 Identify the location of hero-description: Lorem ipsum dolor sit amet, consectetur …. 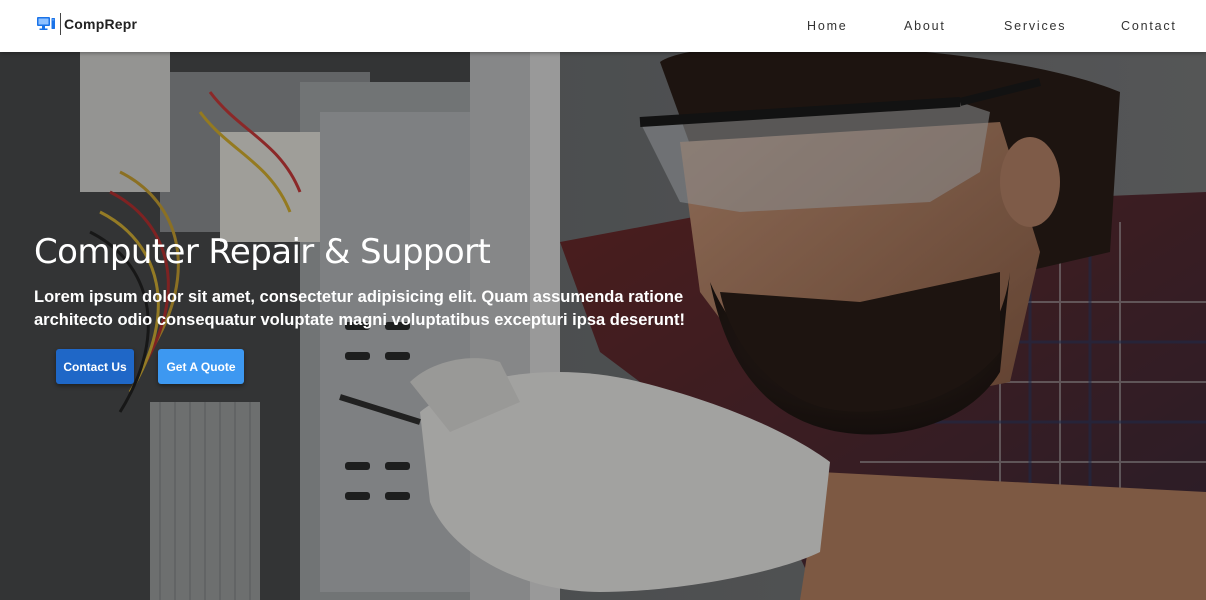
(359, 308).